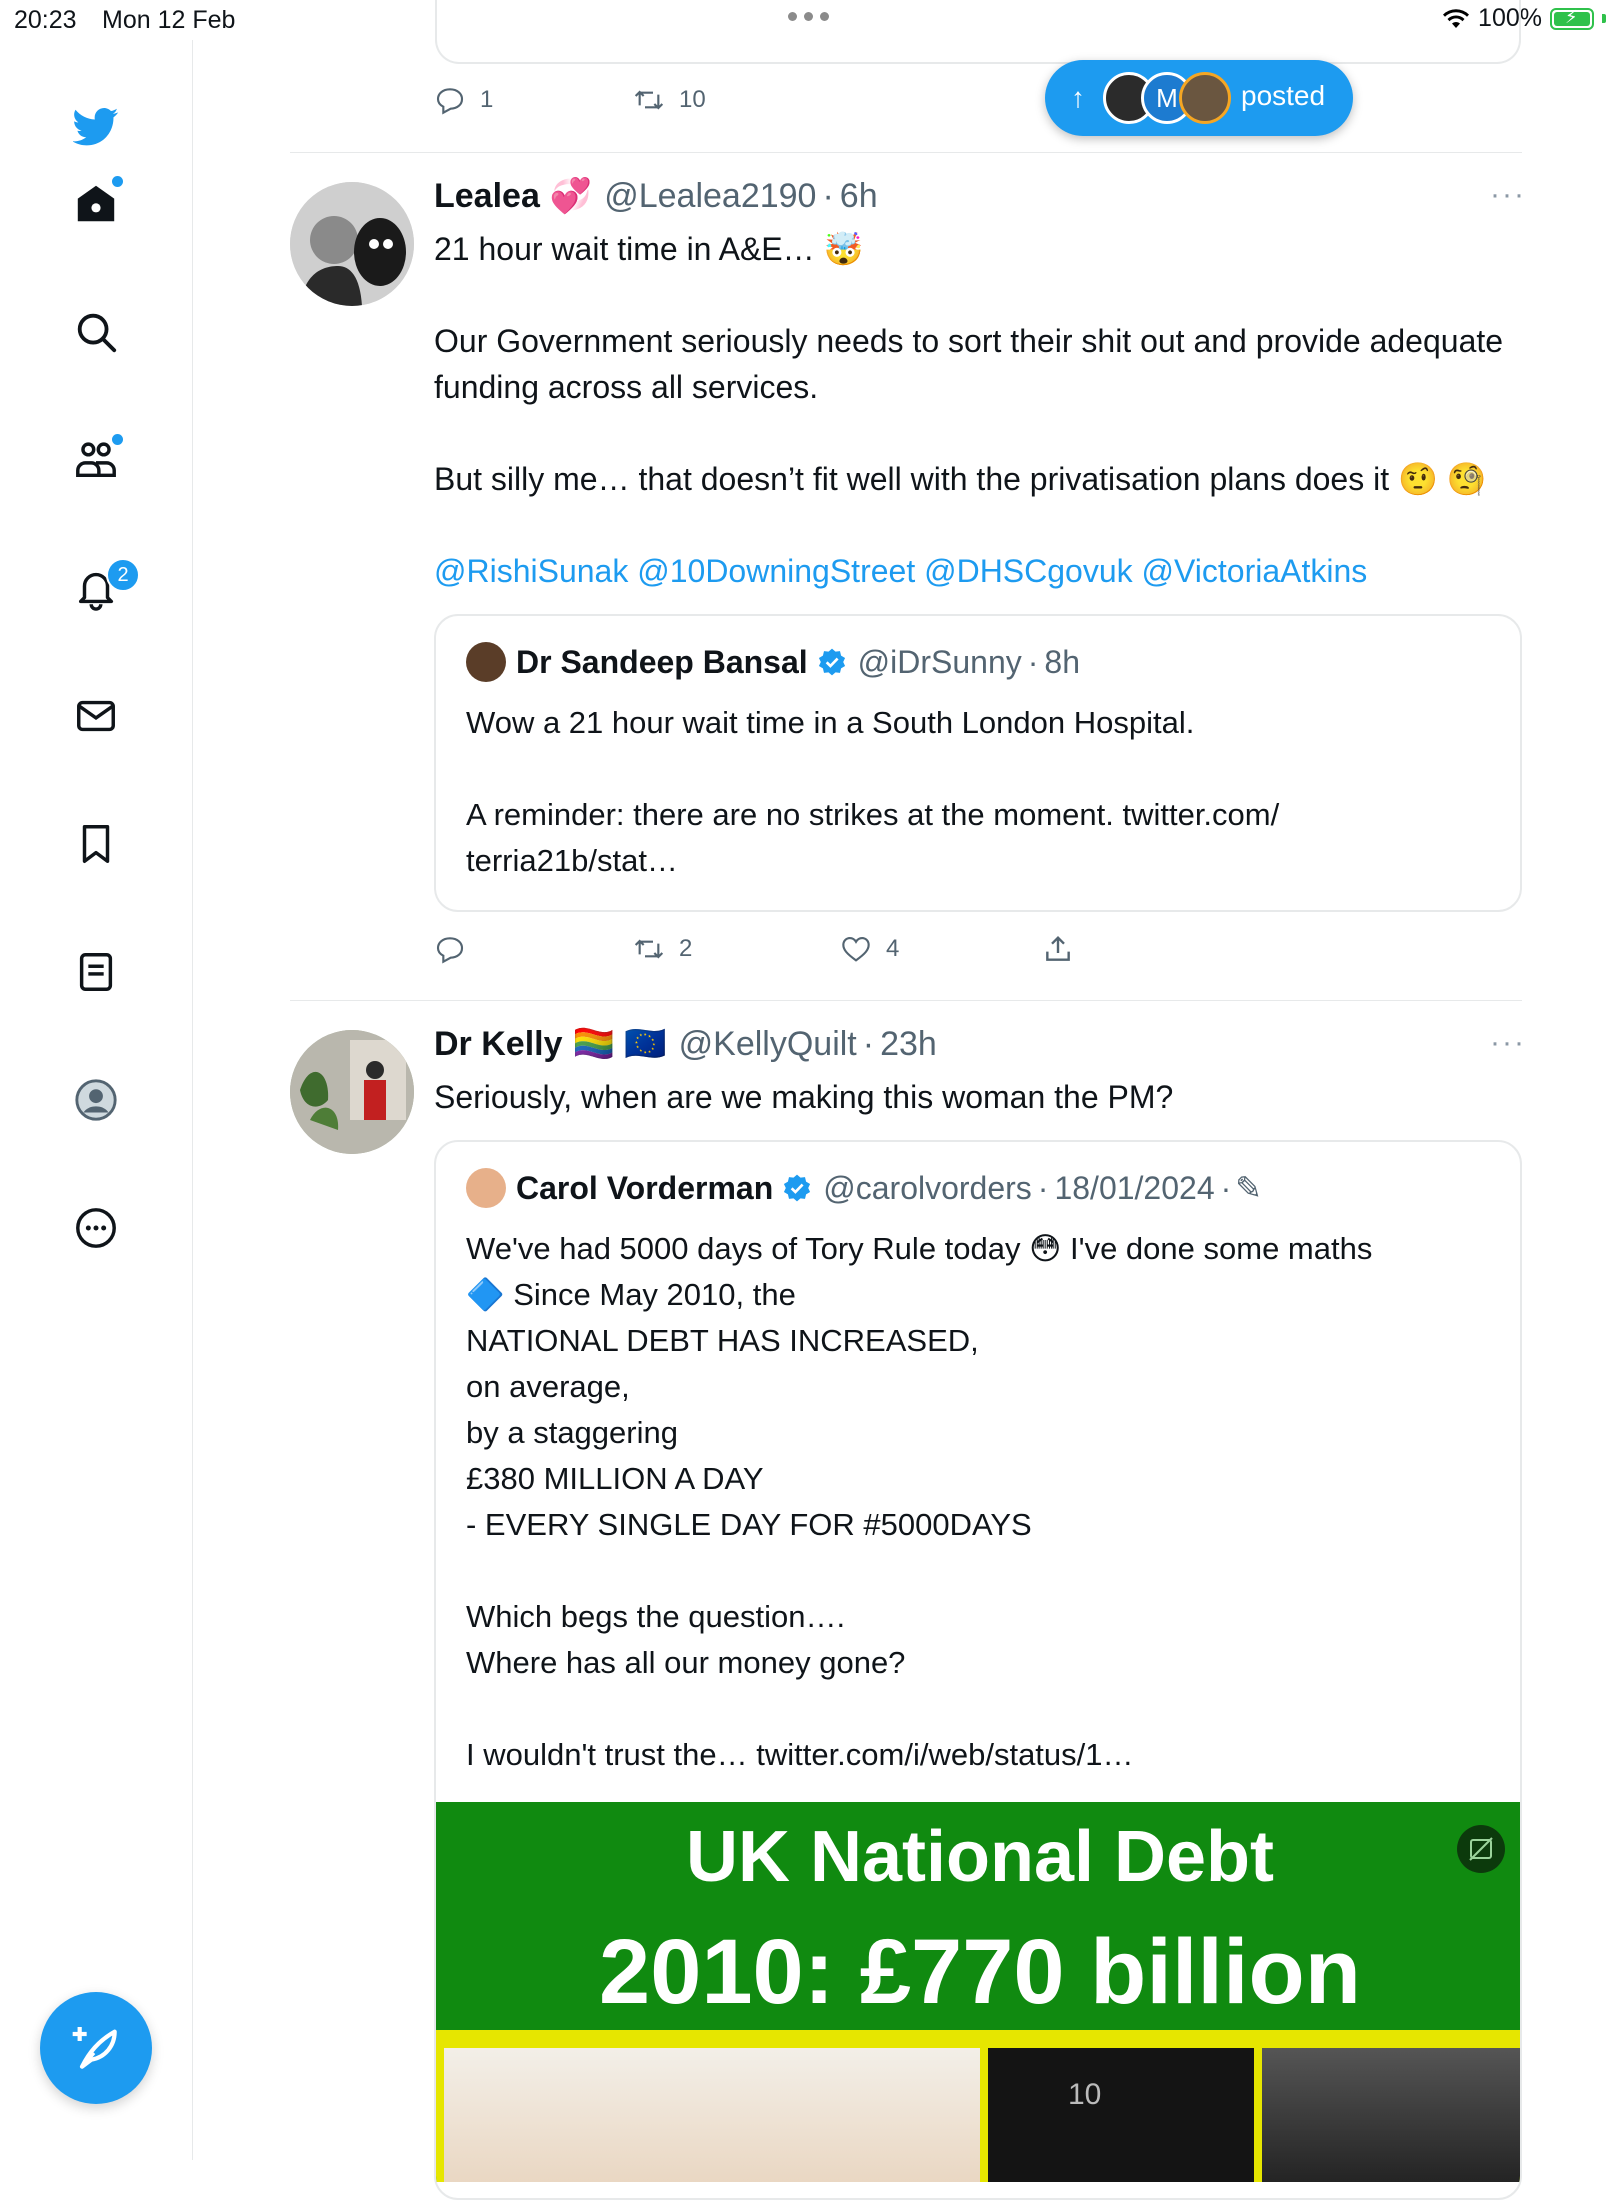  What do you see at coordinates (692, 99) in the screenshot?
I see `retweet-count: 10` at bounding box center [692, 99].